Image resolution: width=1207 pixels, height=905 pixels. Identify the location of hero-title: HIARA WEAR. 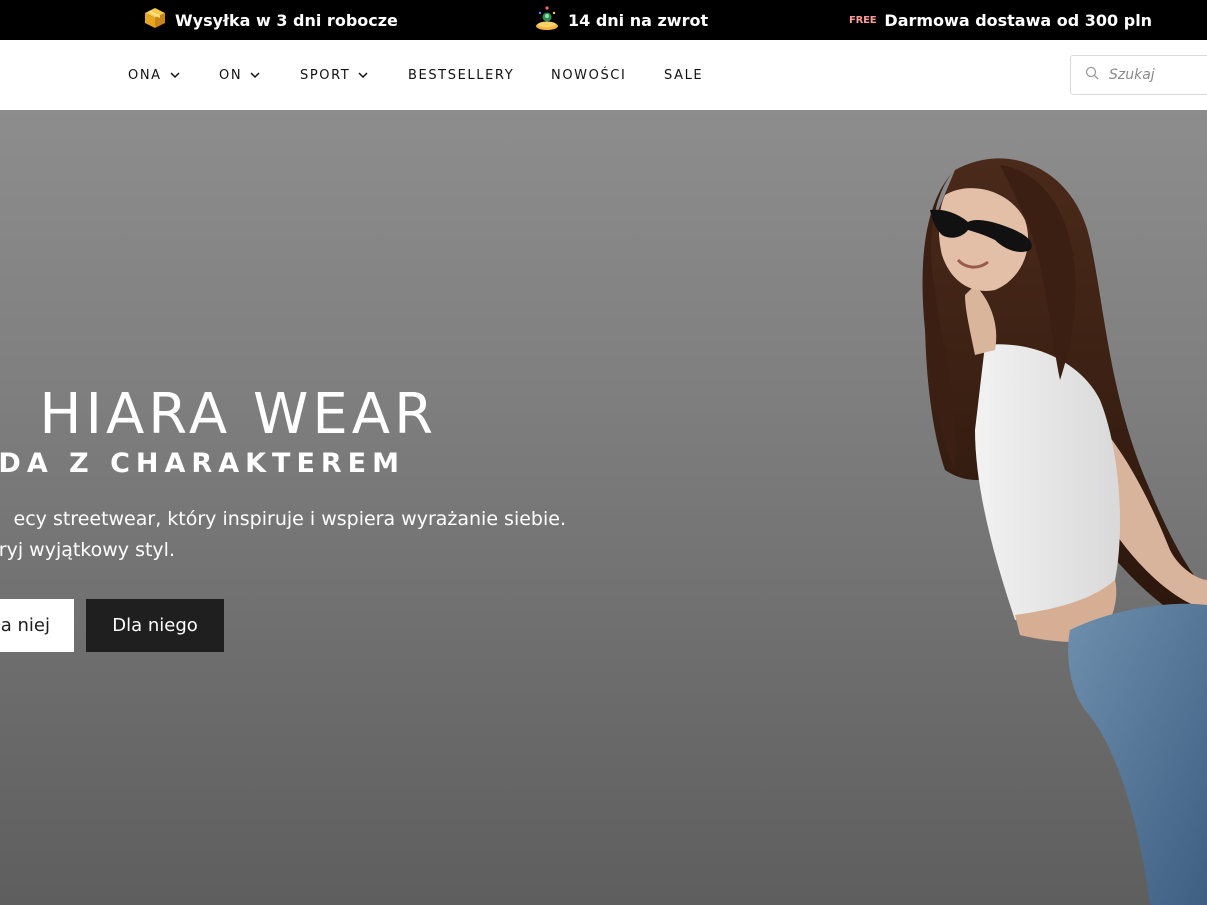
(238, 414).